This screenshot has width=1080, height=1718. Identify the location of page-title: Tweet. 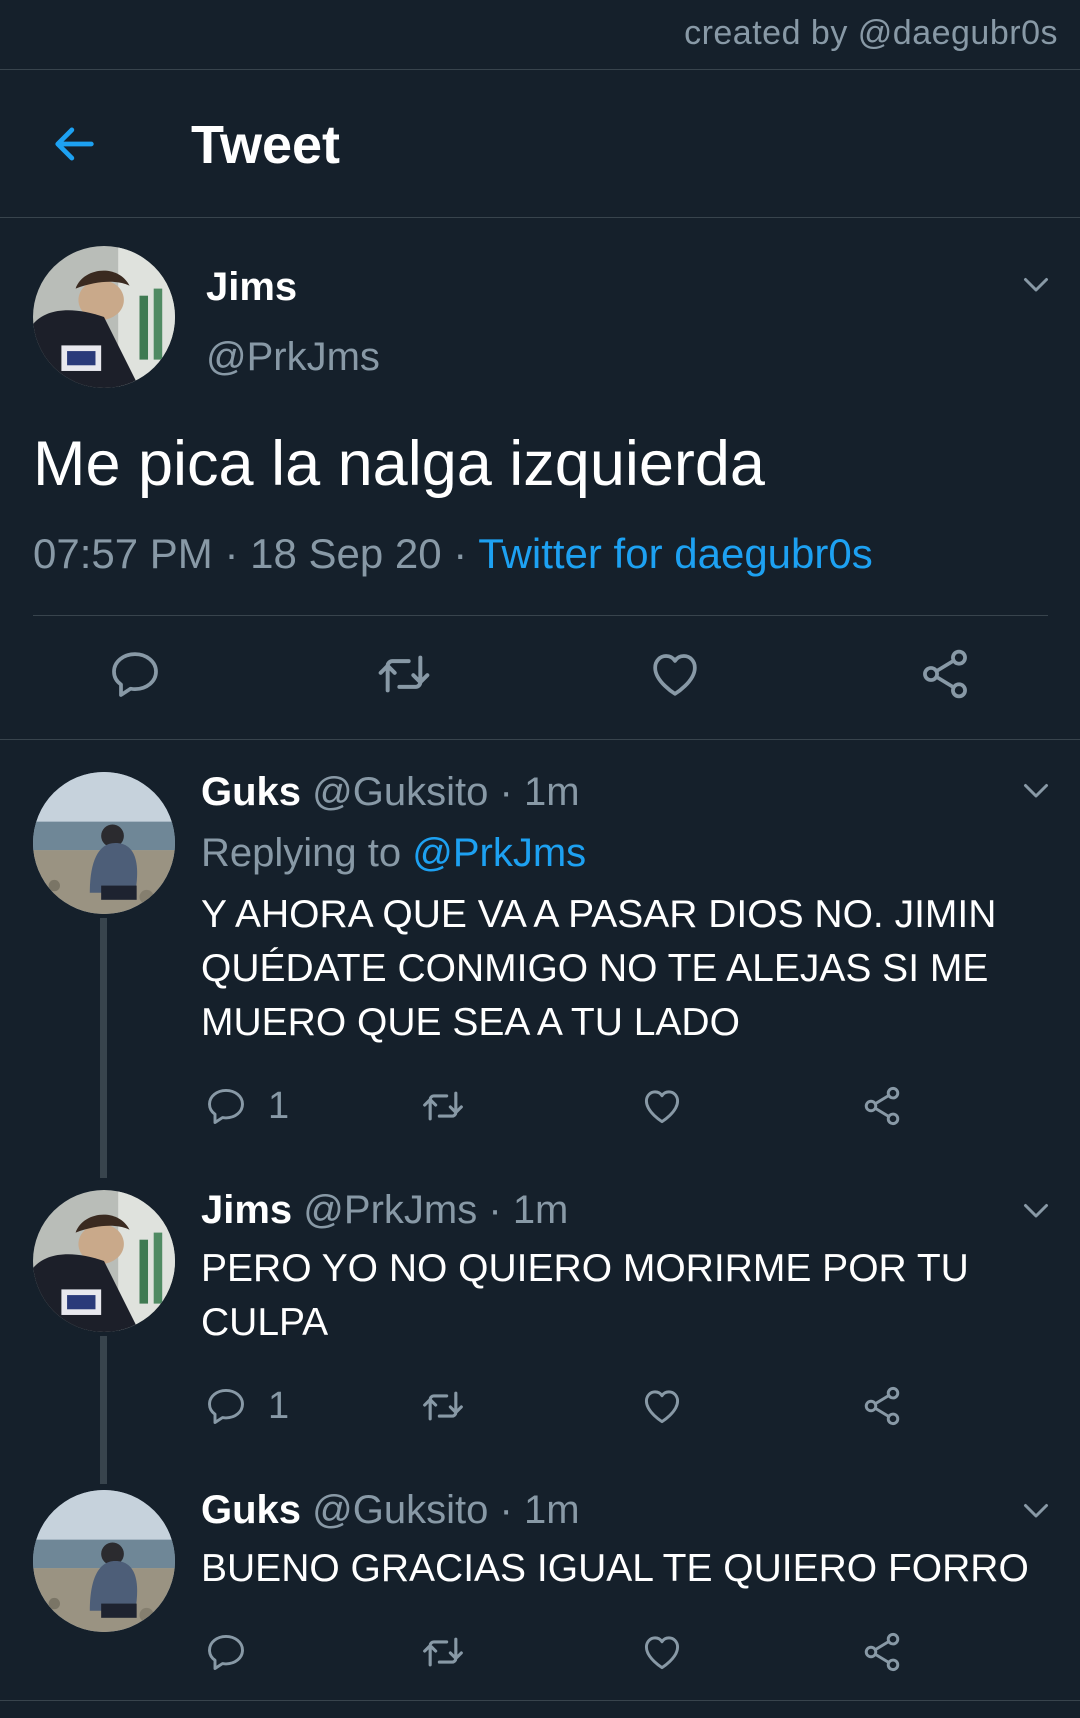
(266, 145).